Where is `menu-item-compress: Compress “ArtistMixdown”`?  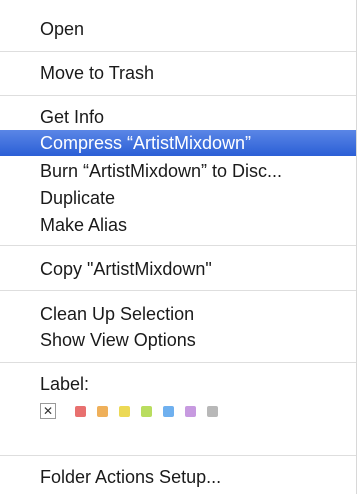 menu-item-compress: Compress “ArtistMixdown” is located at coordinates (178, 143).